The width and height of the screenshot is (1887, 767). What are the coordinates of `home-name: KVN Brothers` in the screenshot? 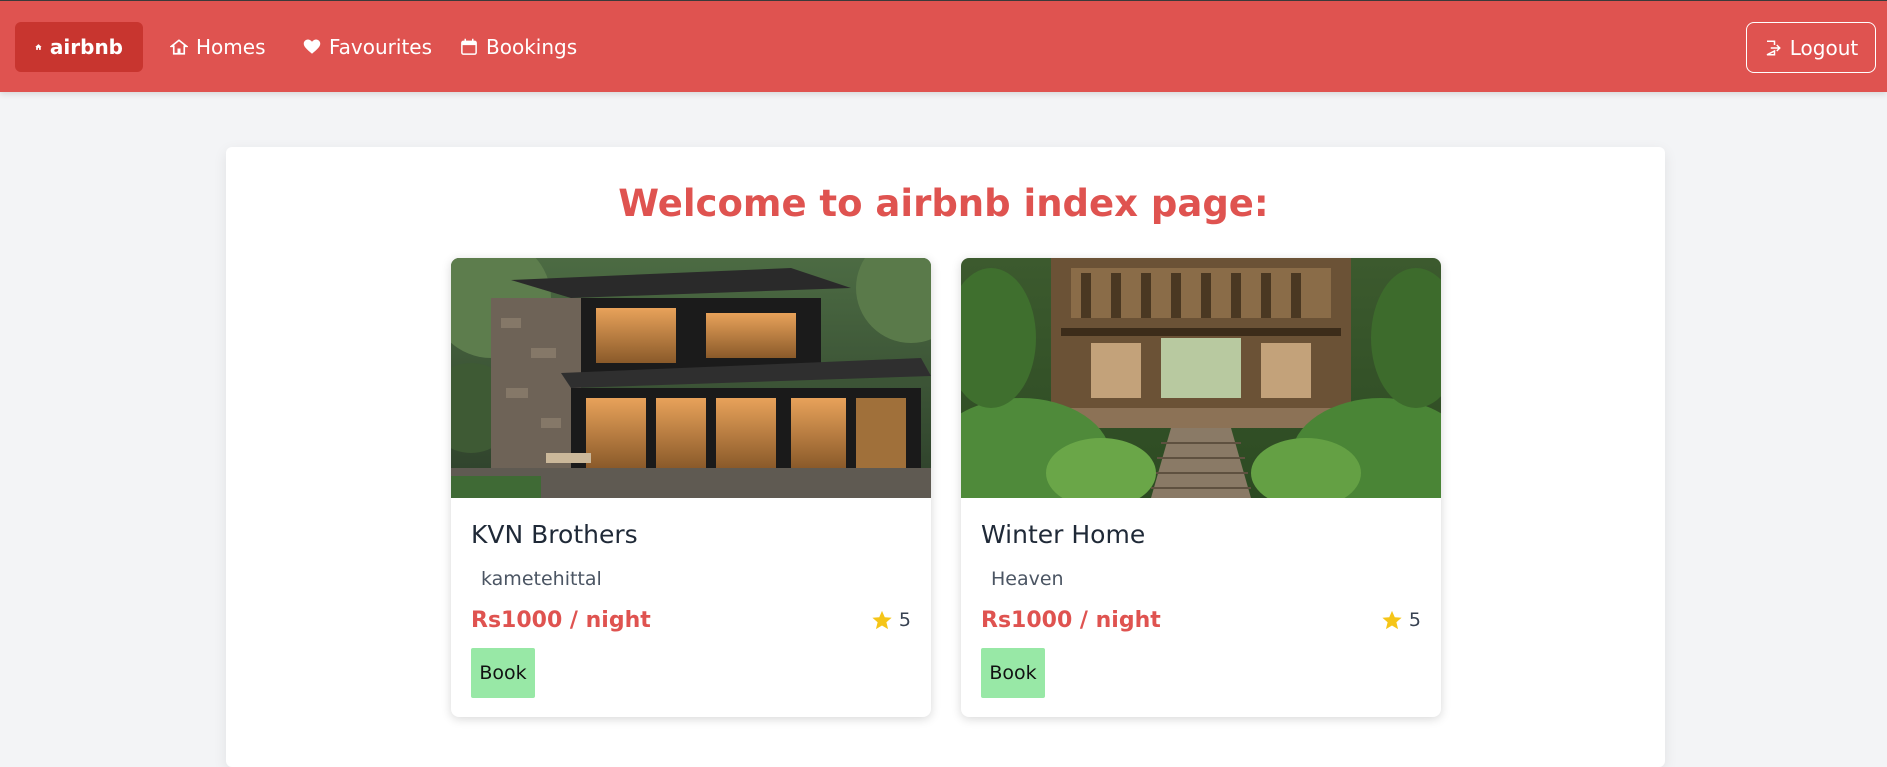 It's located at (554, 534).